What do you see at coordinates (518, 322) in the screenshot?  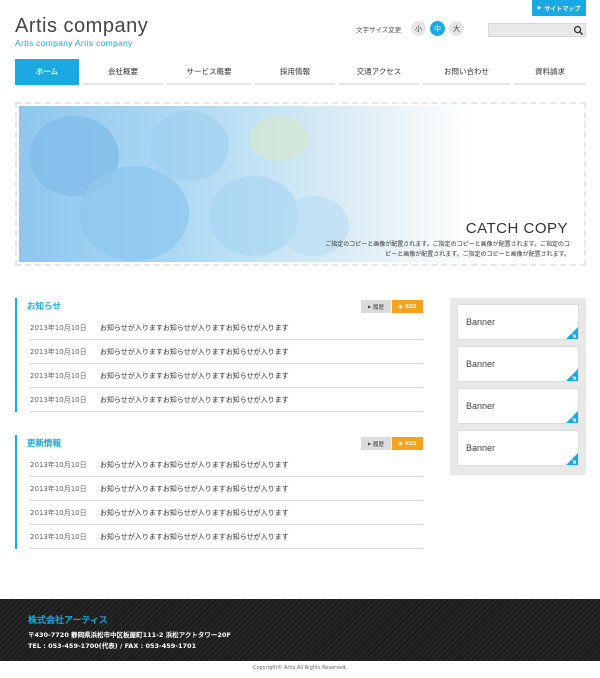 I see `banner-1: Banner` at bounding box center [518, 322].